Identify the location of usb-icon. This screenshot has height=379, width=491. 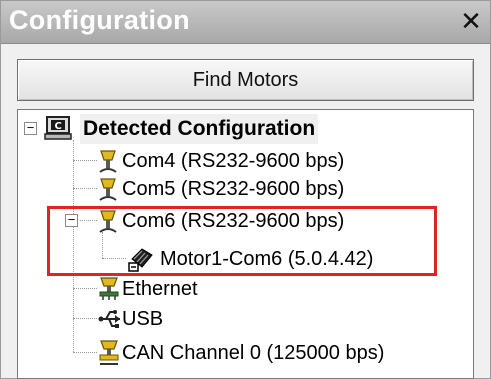
(109, 319).